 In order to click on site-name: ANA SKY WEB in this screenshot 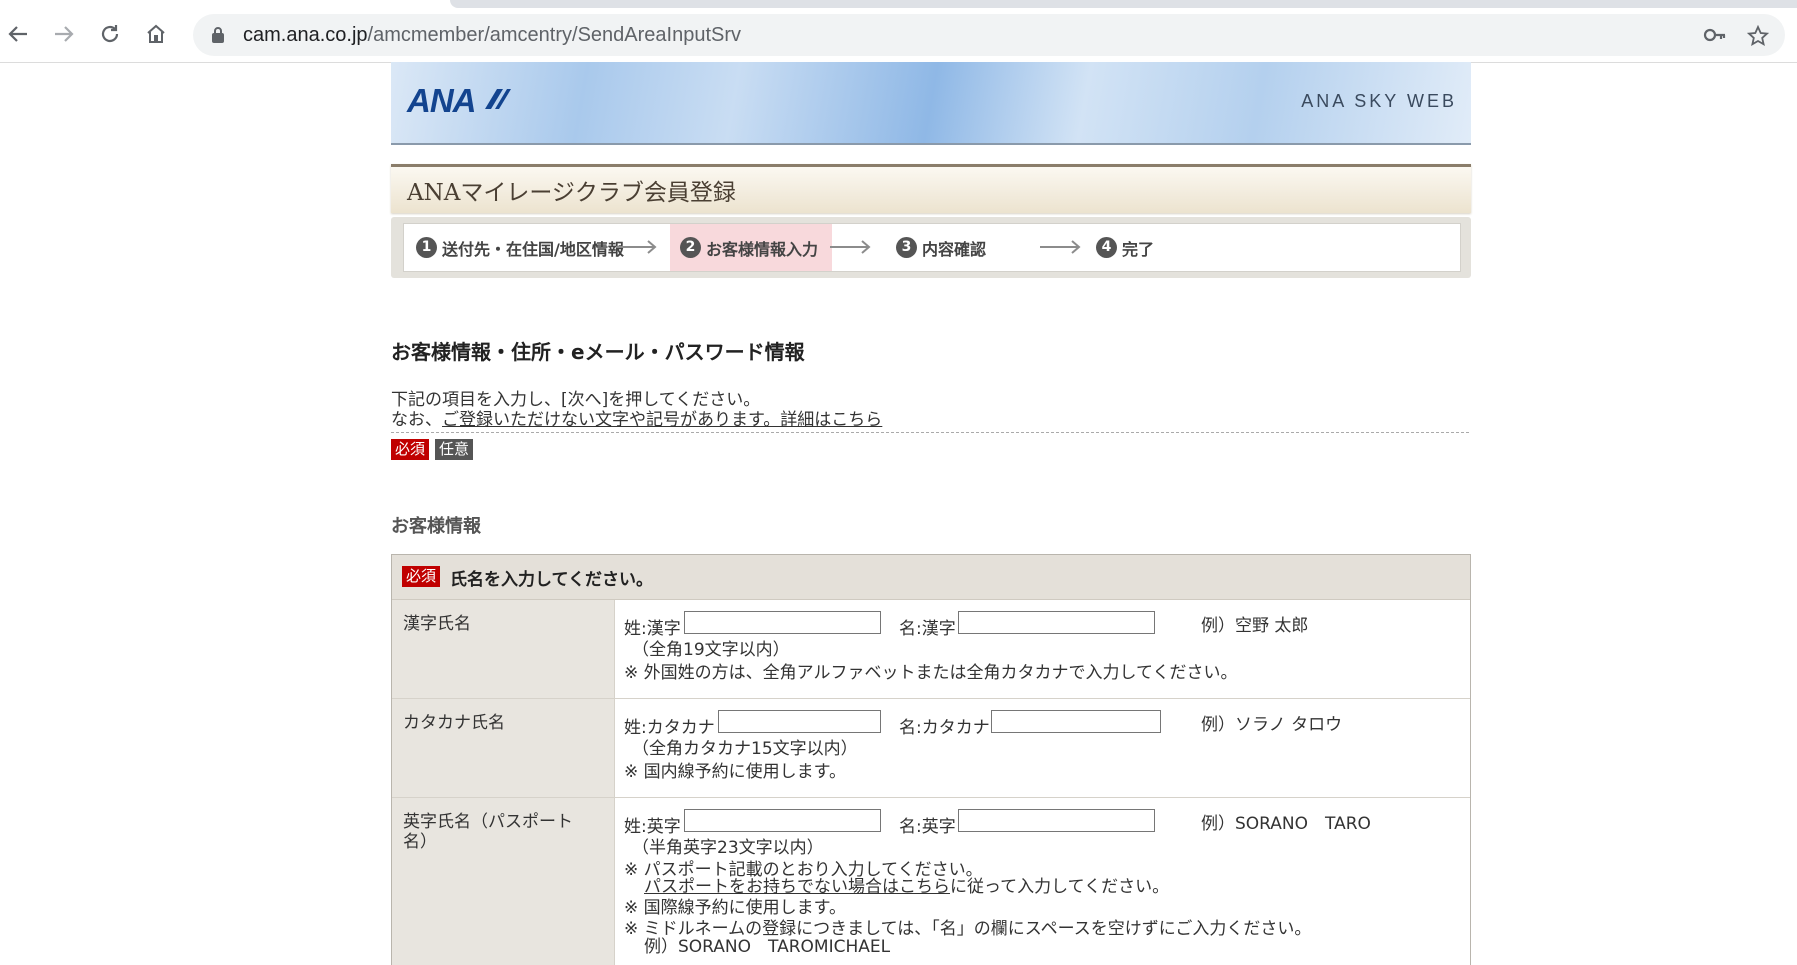, I will do `click(1379, 101)`.